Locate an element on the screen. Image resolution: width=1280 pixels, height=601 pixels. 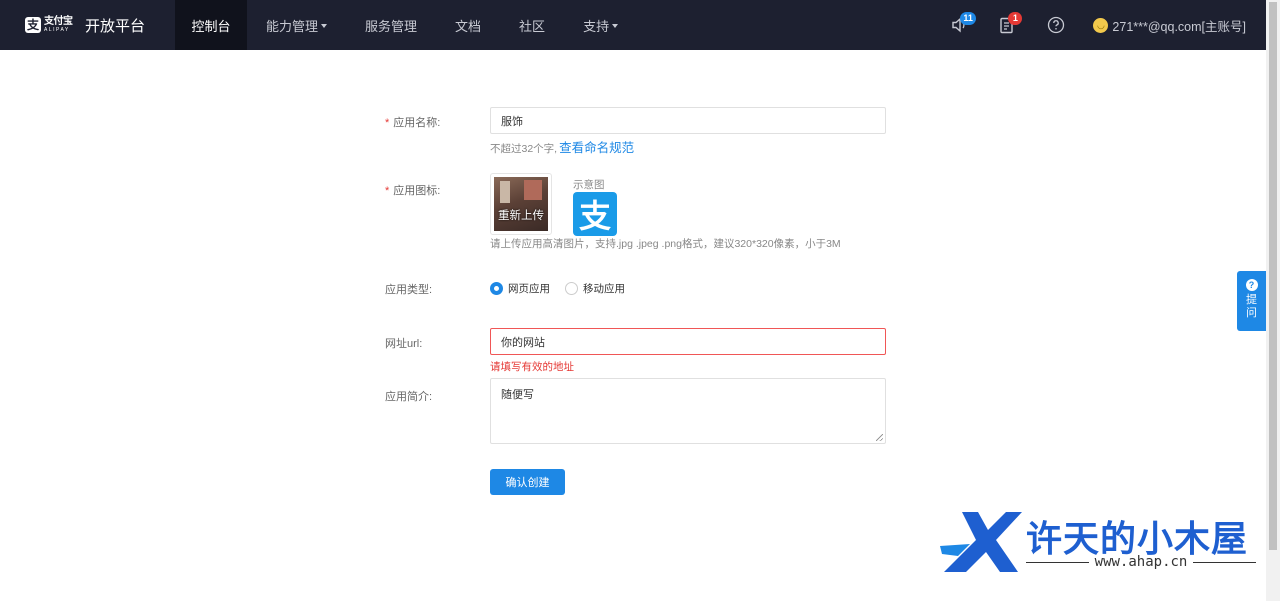
nav-label: 支持 is located at coordinates (596, 26).